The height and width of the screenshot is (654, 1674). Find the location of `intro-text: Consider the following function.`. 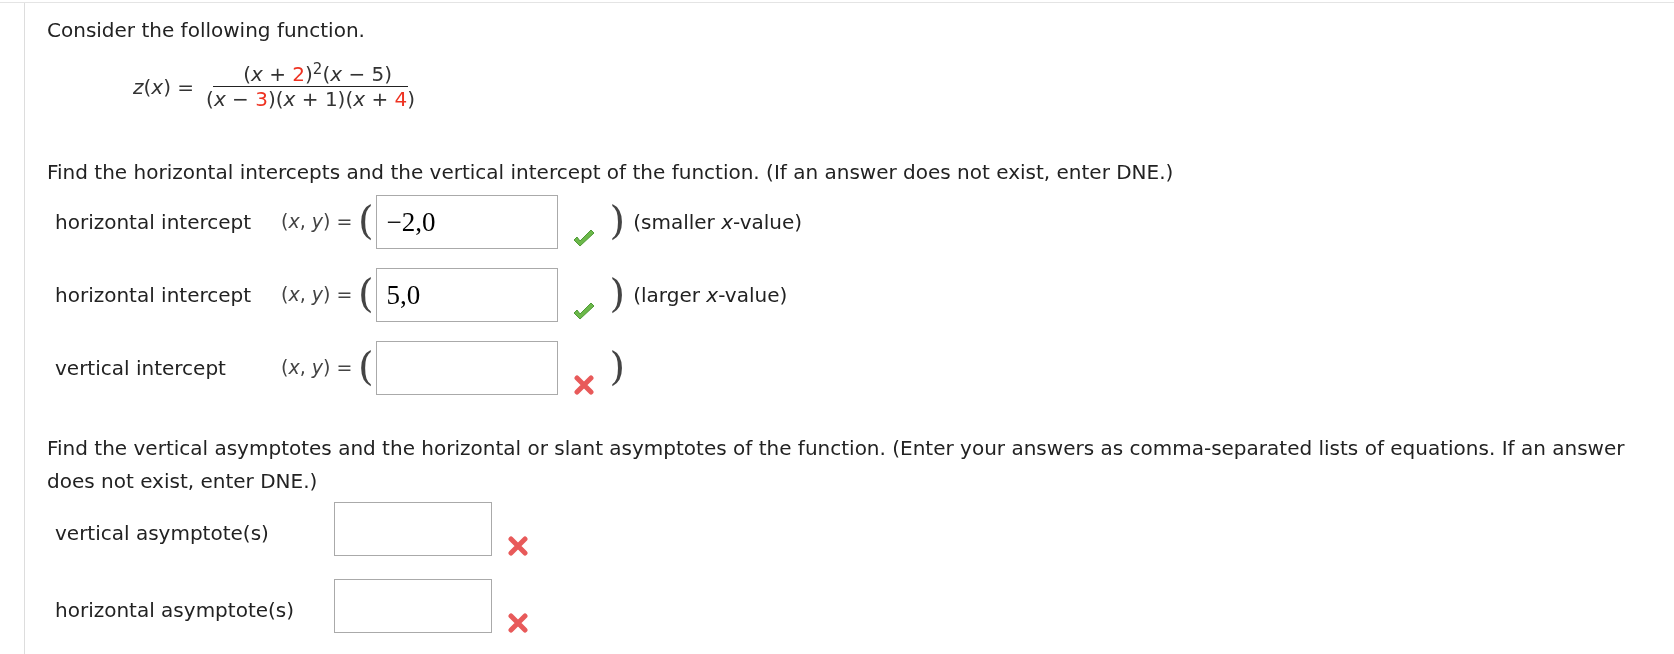

intro-text: Consider the following function. is located at coordinates (206, 30).